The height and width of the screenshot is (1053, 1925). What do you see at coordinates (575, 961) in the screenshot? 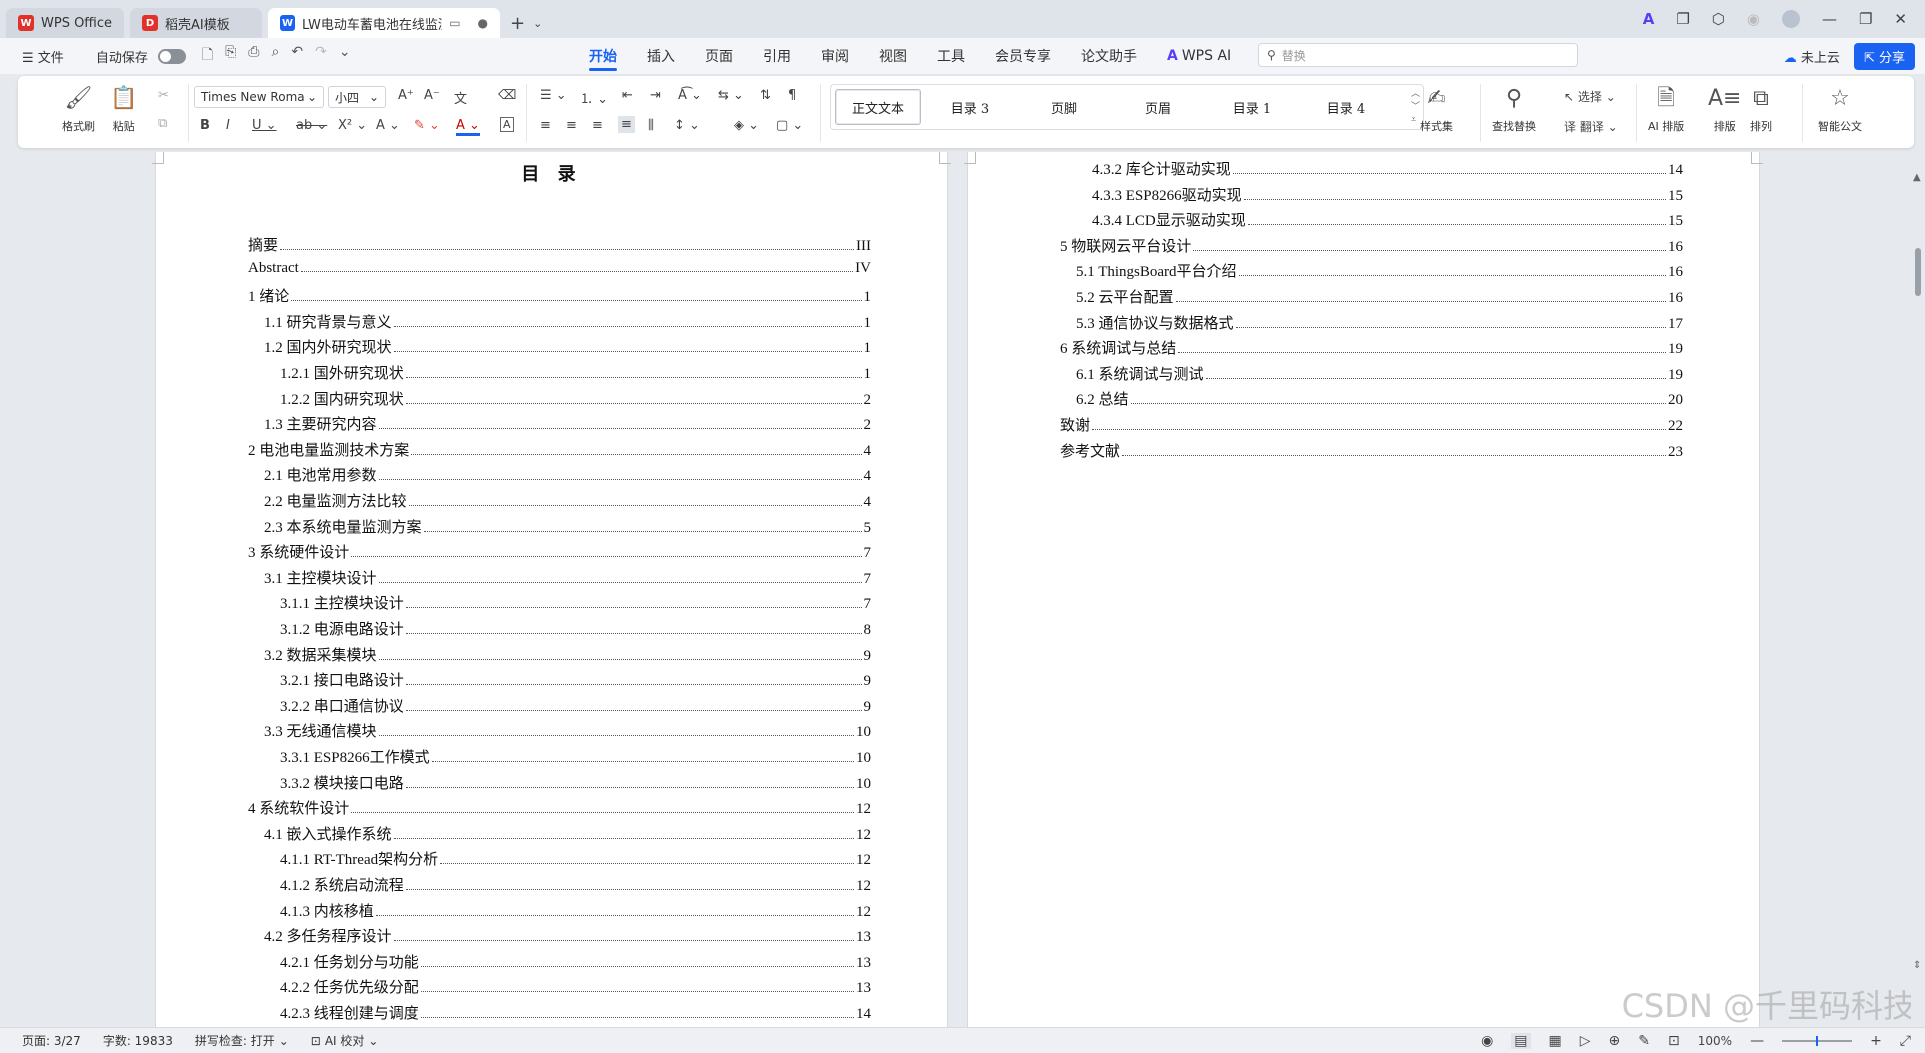
I see `toc-entry: 4.2.1 任务划分与功能 13` at bounding box center [575, 961].